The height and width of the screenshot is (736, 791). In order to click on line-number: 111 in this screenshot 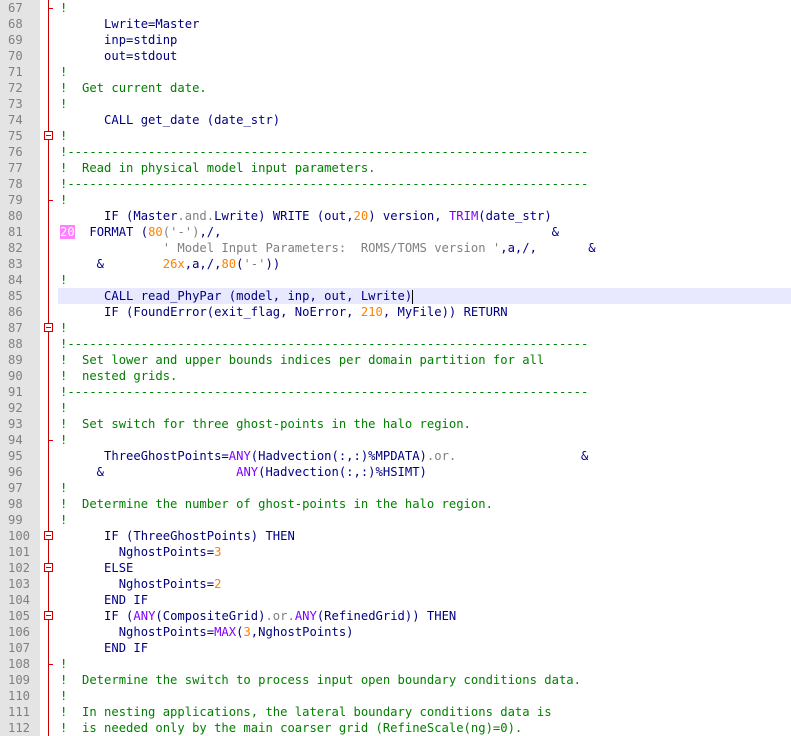, I will do `click(20, 712)`.